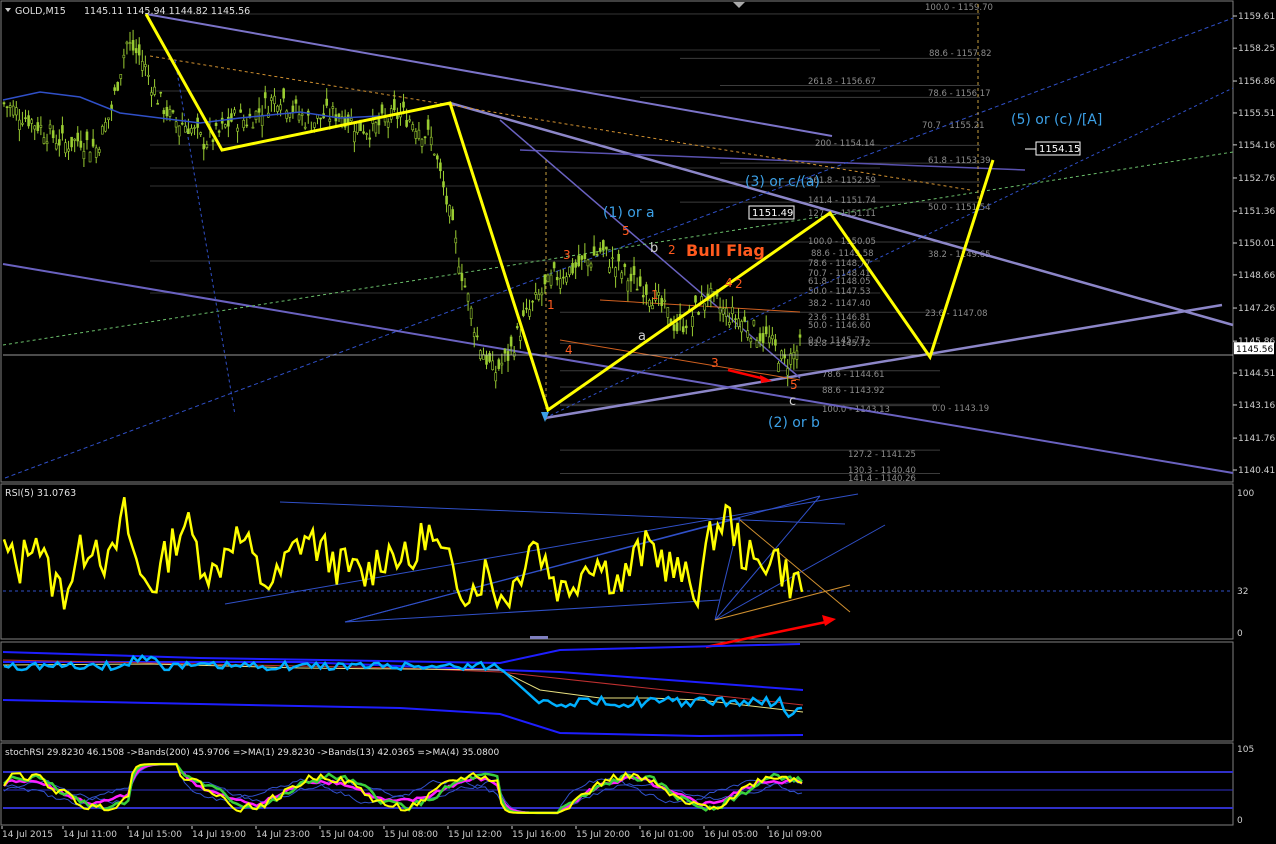  I want to click on flag-bottom-line, so click(883, 361).